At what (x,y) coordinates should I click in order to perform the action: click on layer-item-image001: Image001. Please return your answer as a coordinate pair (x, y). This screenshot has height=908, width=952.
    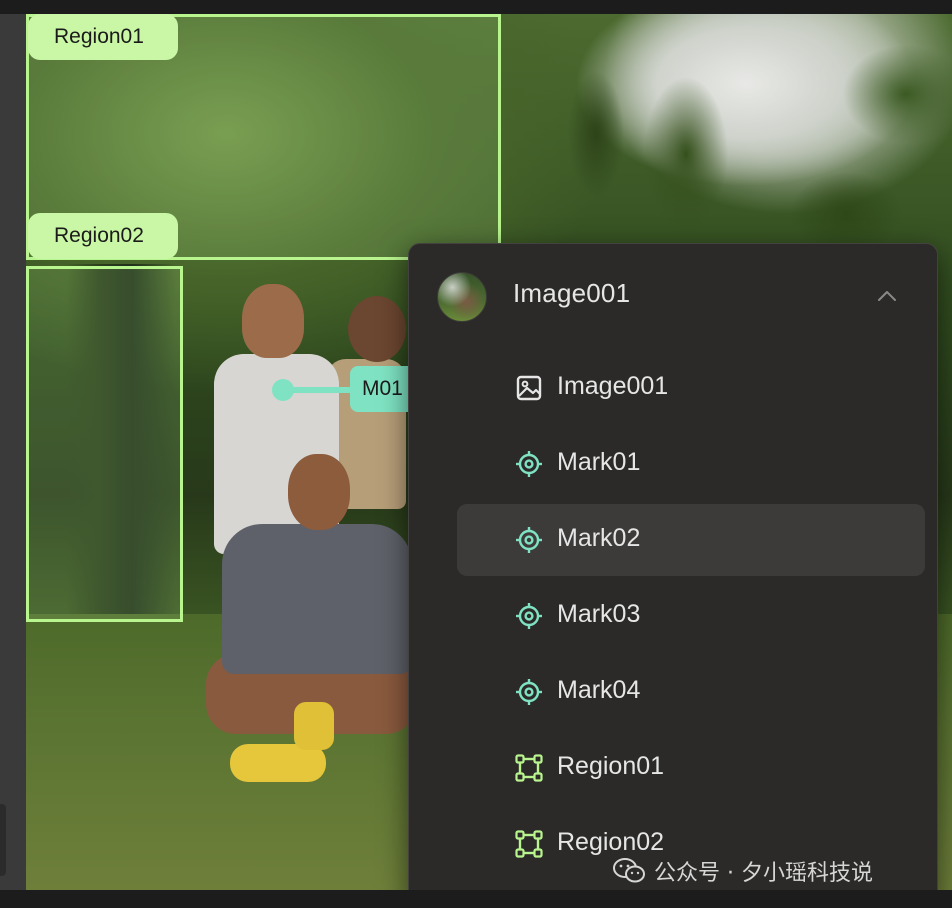
    Looking at the image, I should click on (691, 388).